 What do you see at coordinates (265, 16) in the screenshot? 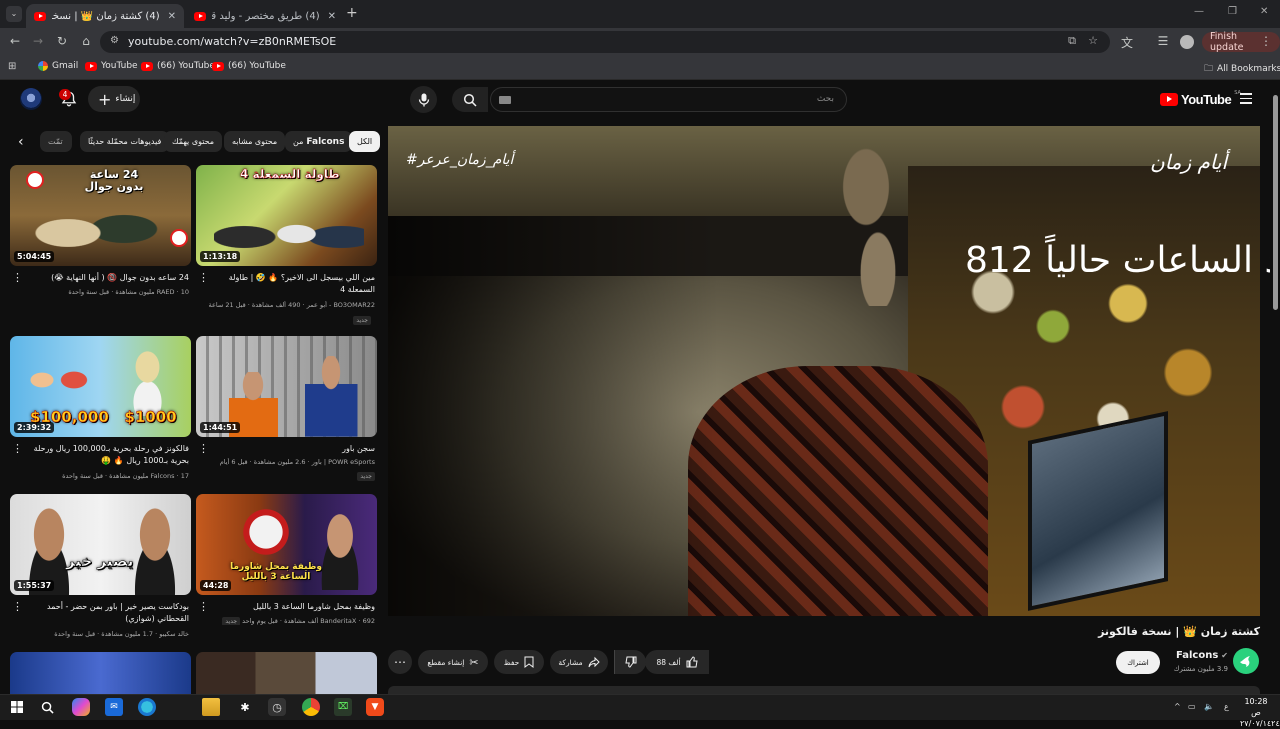
I see `tab-inactive: (4) طريق مختصر - وليد قصص ✕` at bounding box center [265, 16].